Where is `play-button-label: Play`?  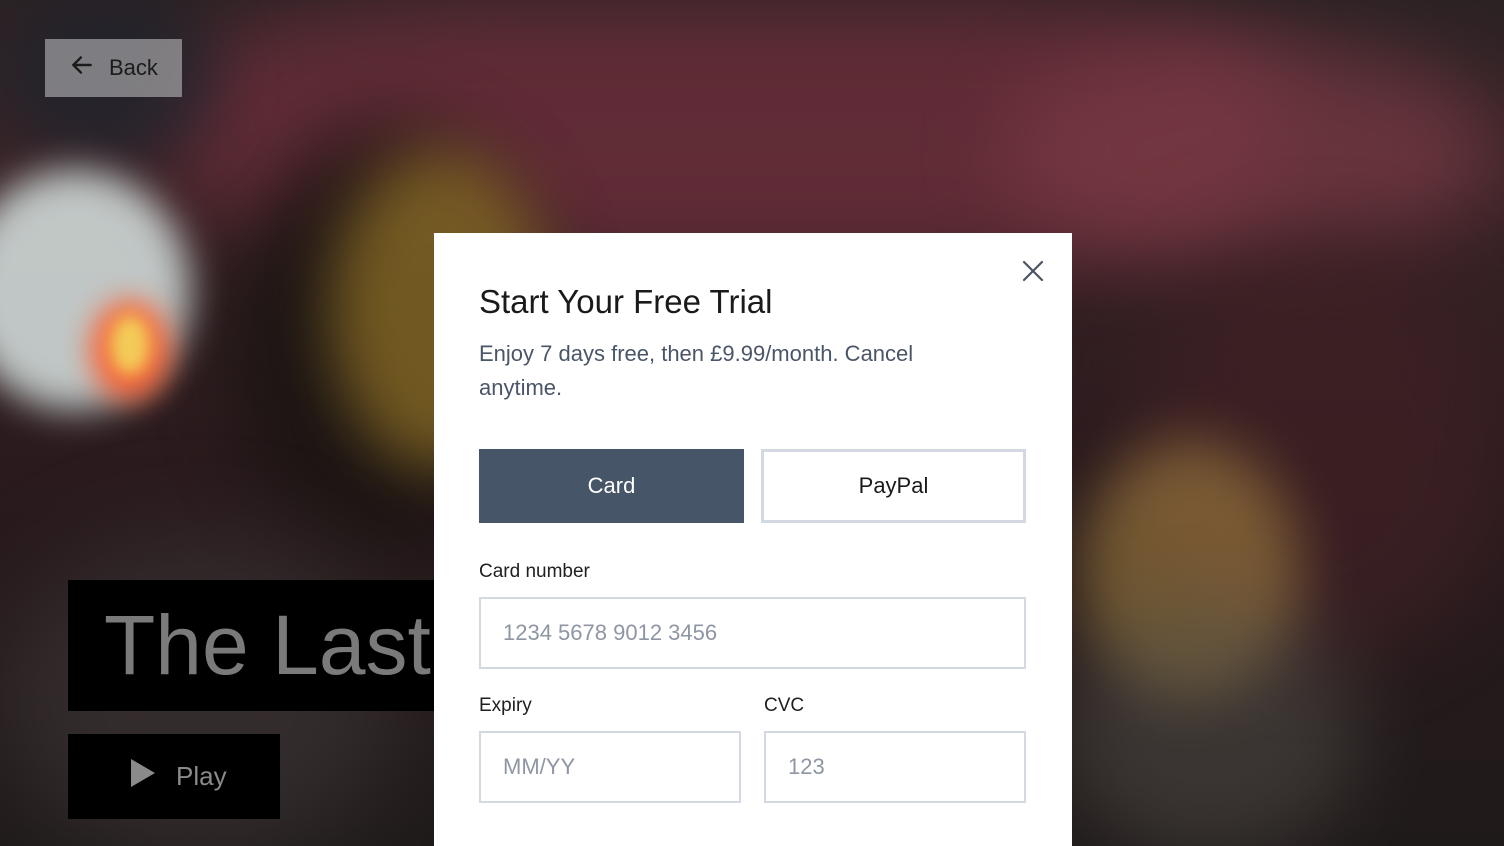
play-button-label: Play is located at coordinates (201, 776).